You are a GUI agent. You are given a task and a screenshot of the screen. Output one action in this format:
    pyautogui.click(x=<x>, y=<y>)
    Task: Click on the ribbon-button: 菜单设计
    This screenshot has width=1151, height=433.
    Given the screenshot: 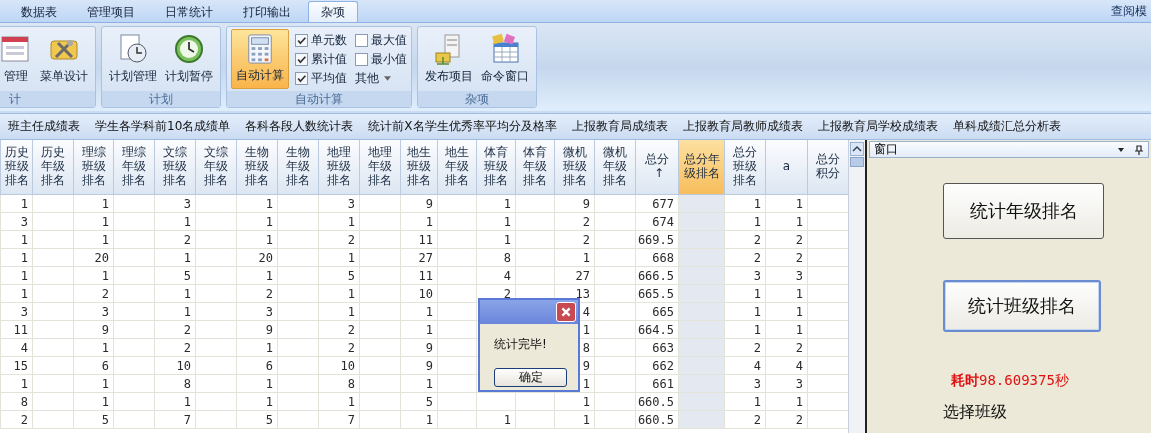 What is the action you would take?
    pyautogui.click(x=64, y=59)
    